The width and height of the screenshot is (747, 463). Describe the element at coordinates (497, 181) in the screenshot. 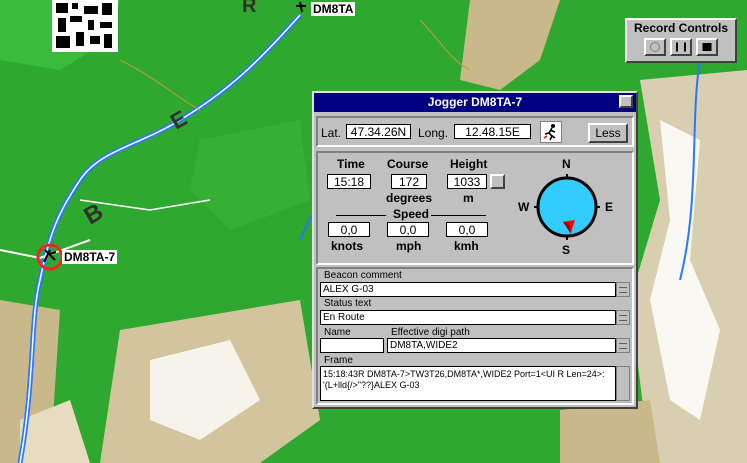

I see `height-toggle-button` at that location.